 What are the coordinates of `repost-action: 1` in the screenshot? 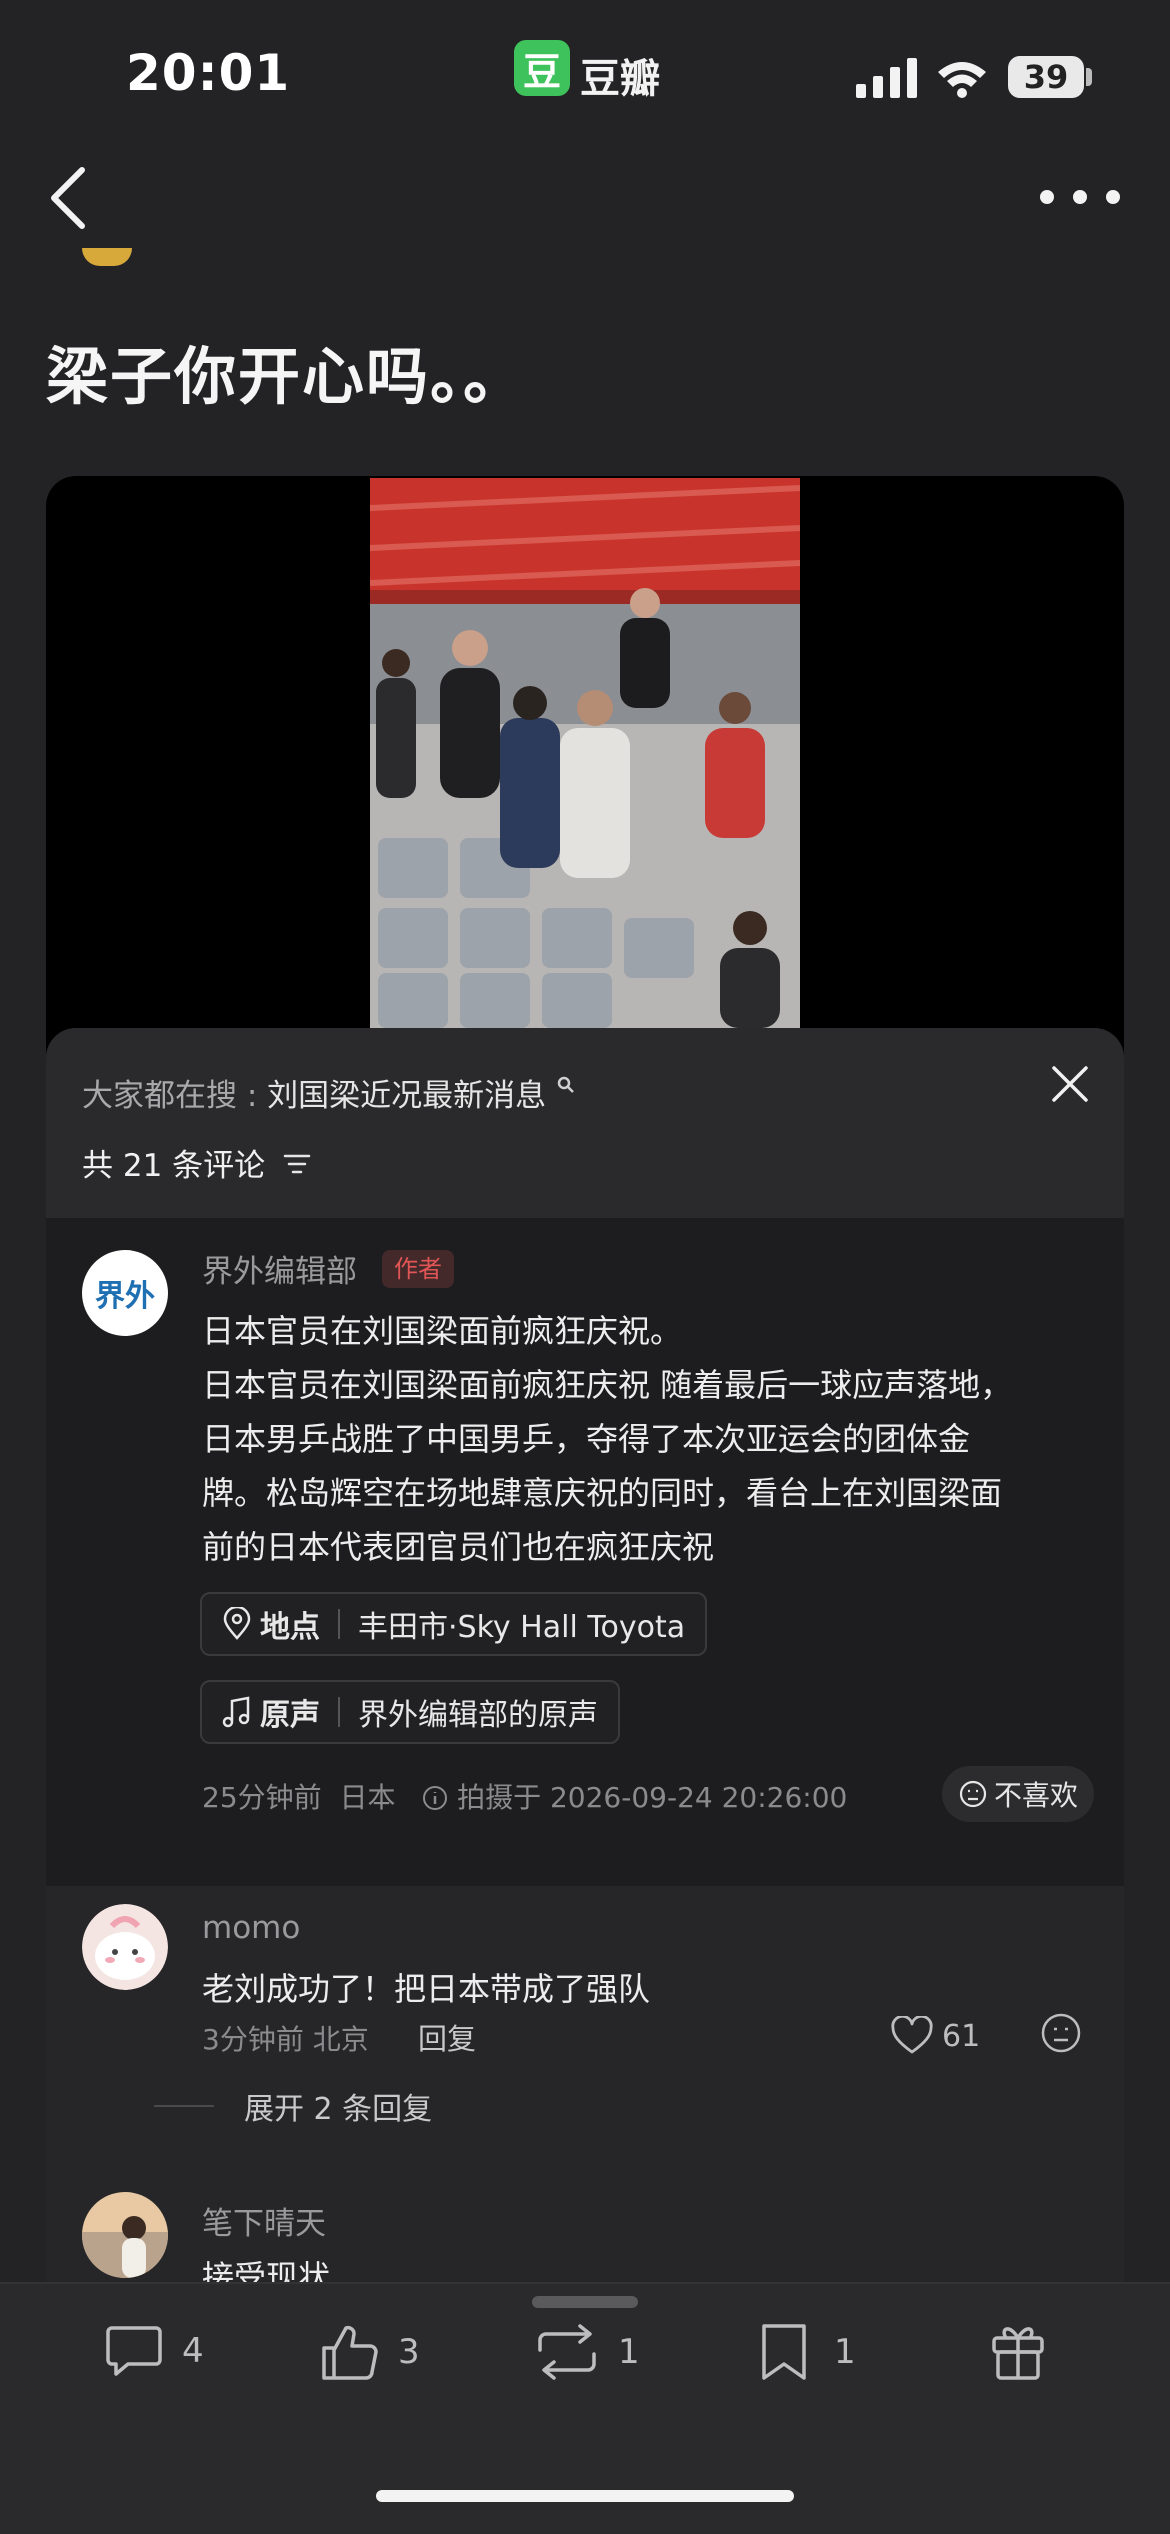 It's located at (587, 2352).